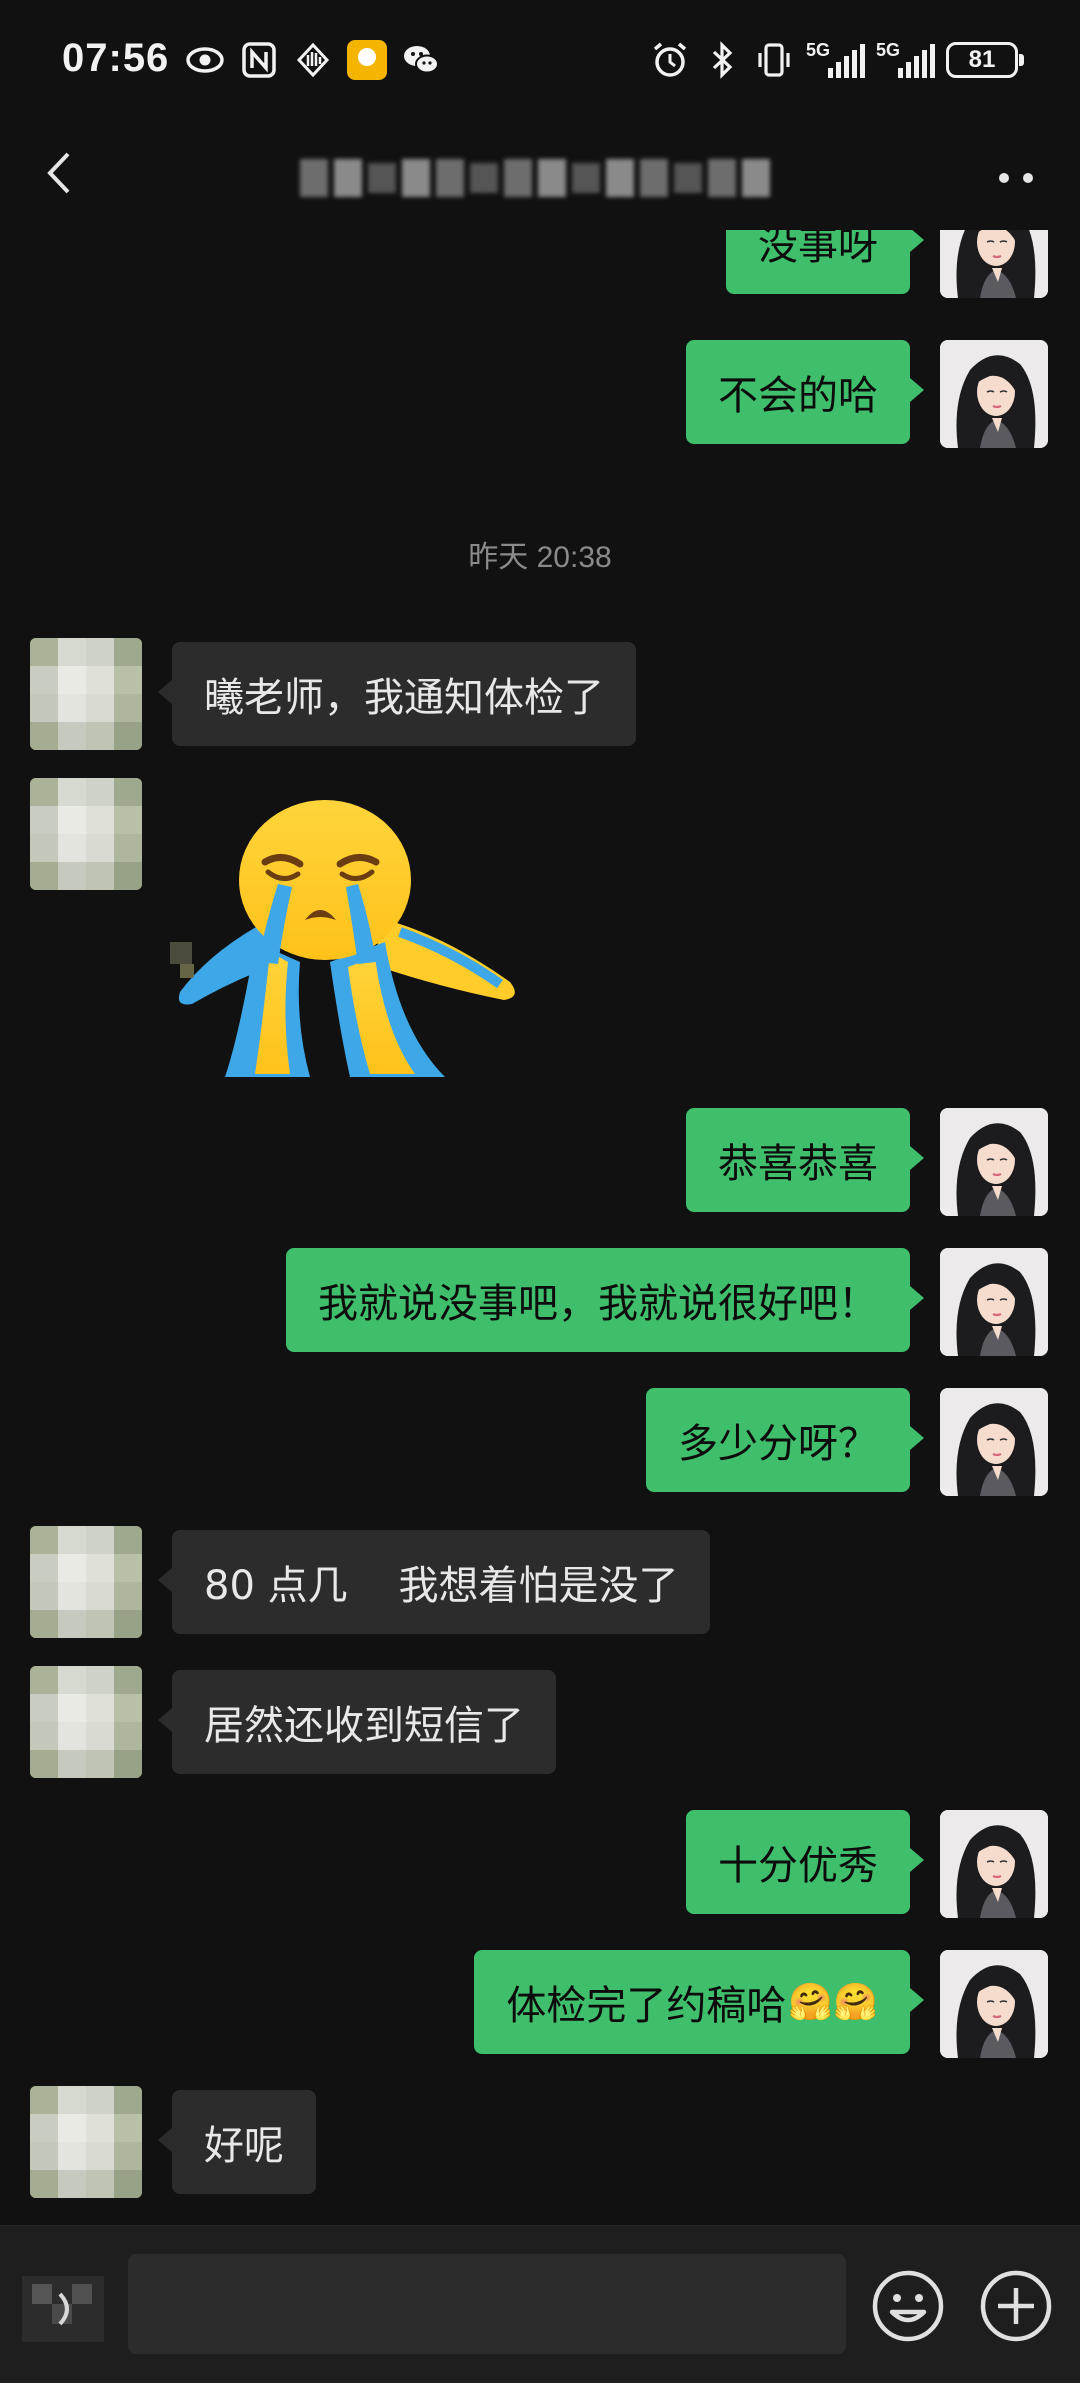  What do you see at coordinates (540, 2142) in the screenshot?
I see `message-row: 好呢` at bounding box center [540, 2142].